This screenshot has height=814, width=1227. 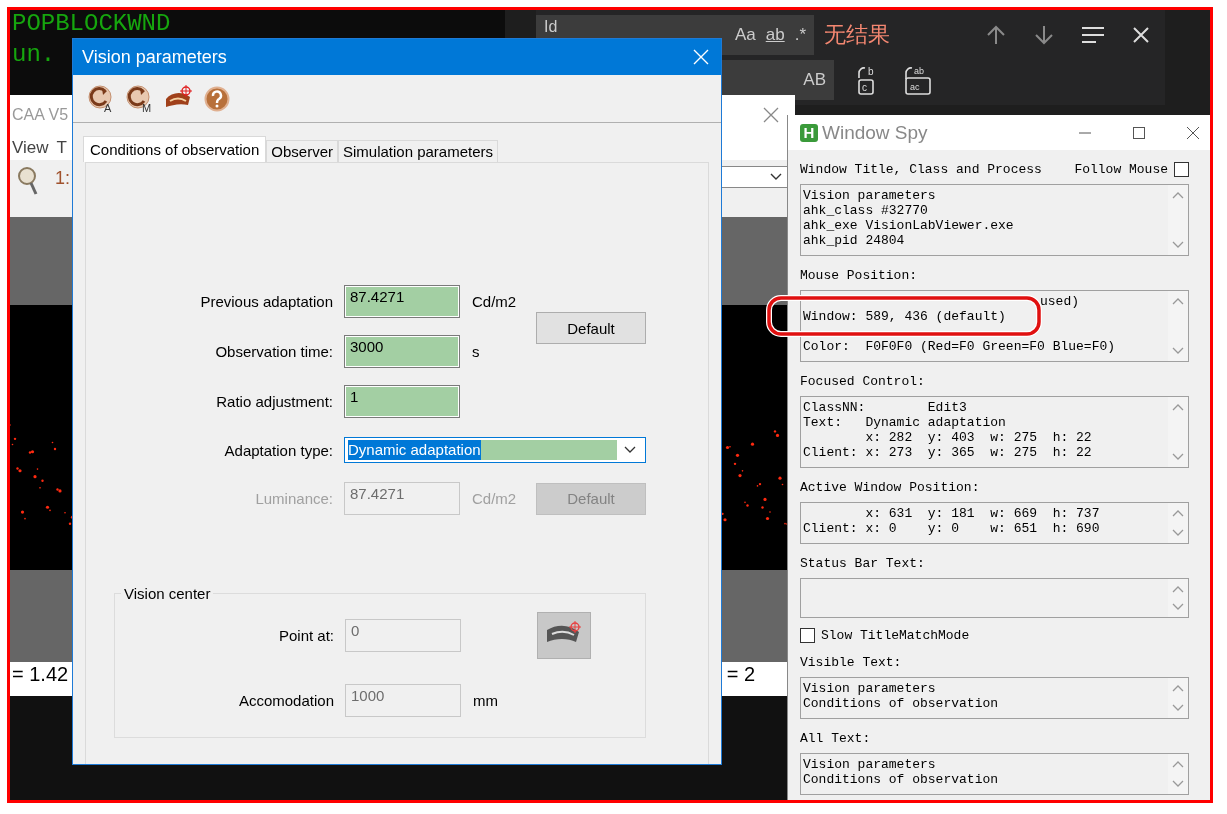 I want to click on section-heading: All Text:, so click(x=835, y=738).